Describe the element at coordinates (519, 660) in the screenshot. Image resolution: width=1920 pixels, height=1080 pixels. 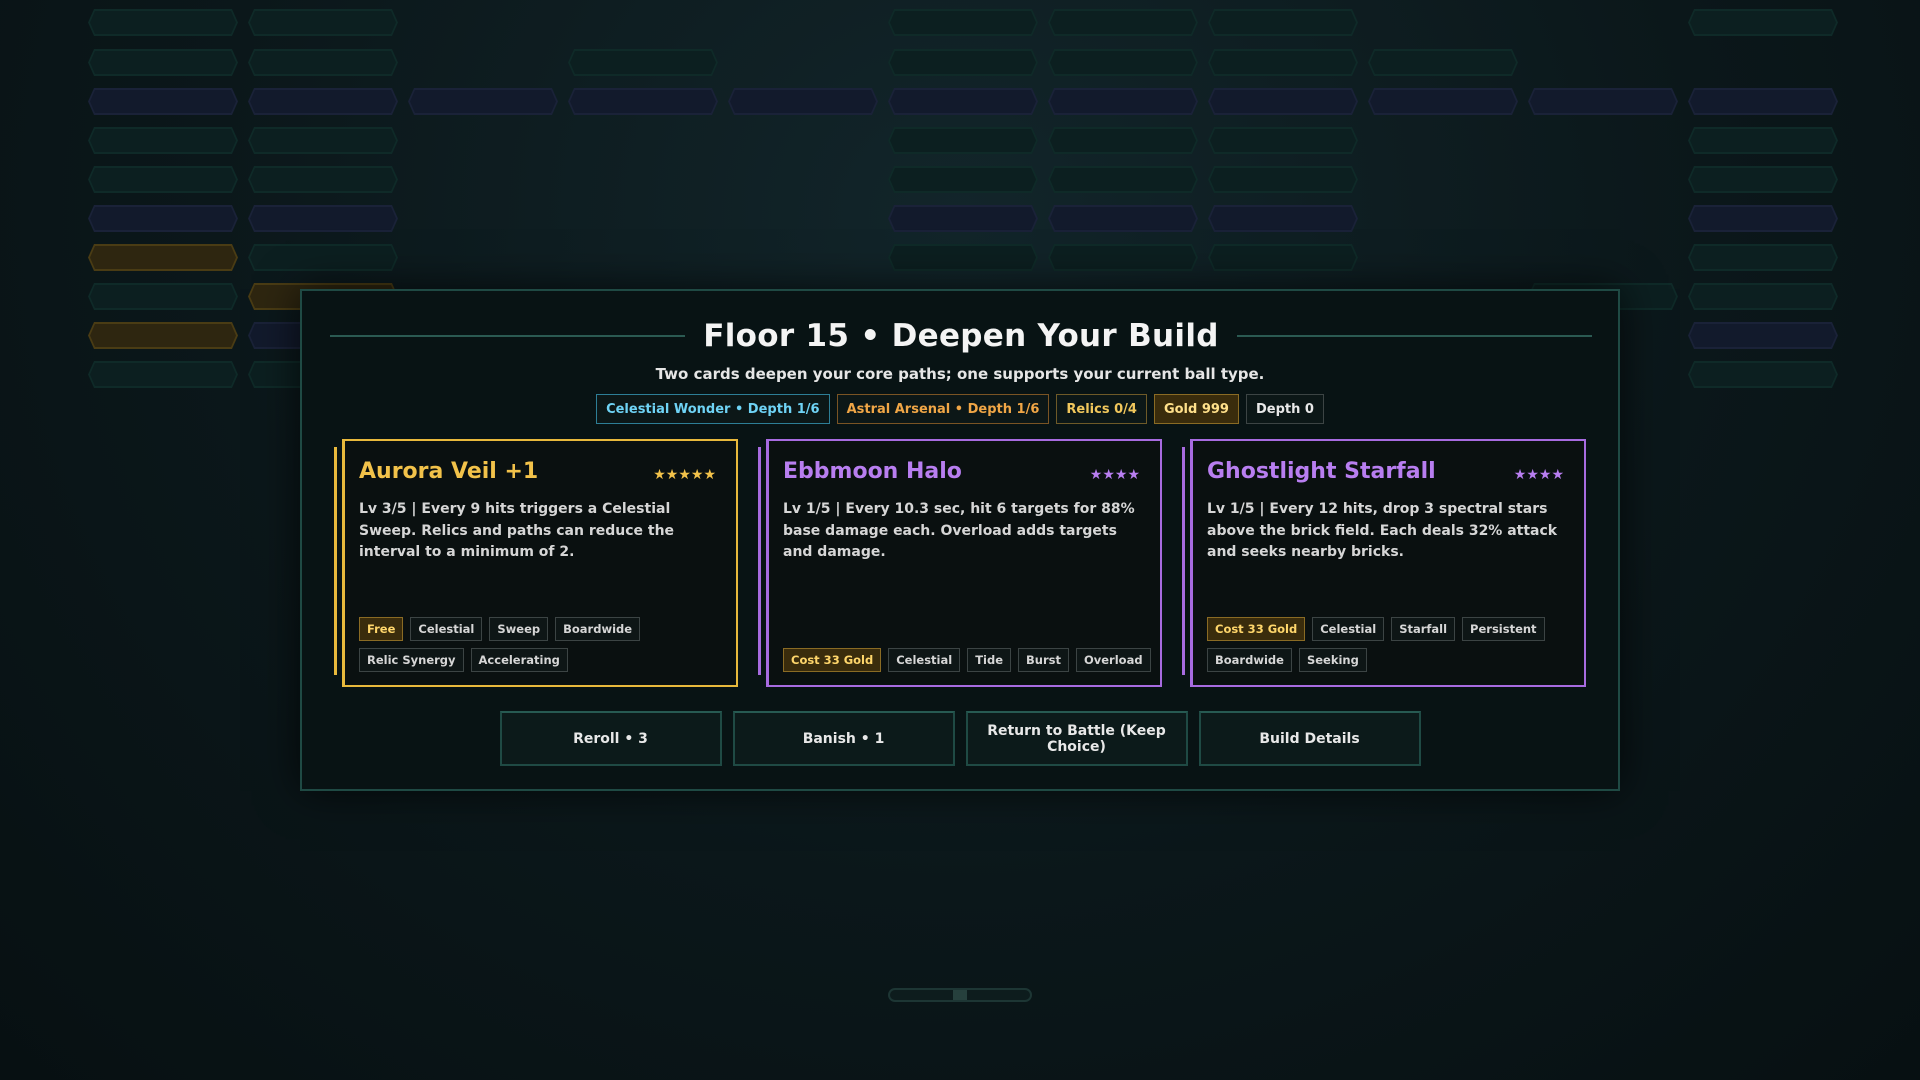
I see `card-tag: Accelerating` at that location.